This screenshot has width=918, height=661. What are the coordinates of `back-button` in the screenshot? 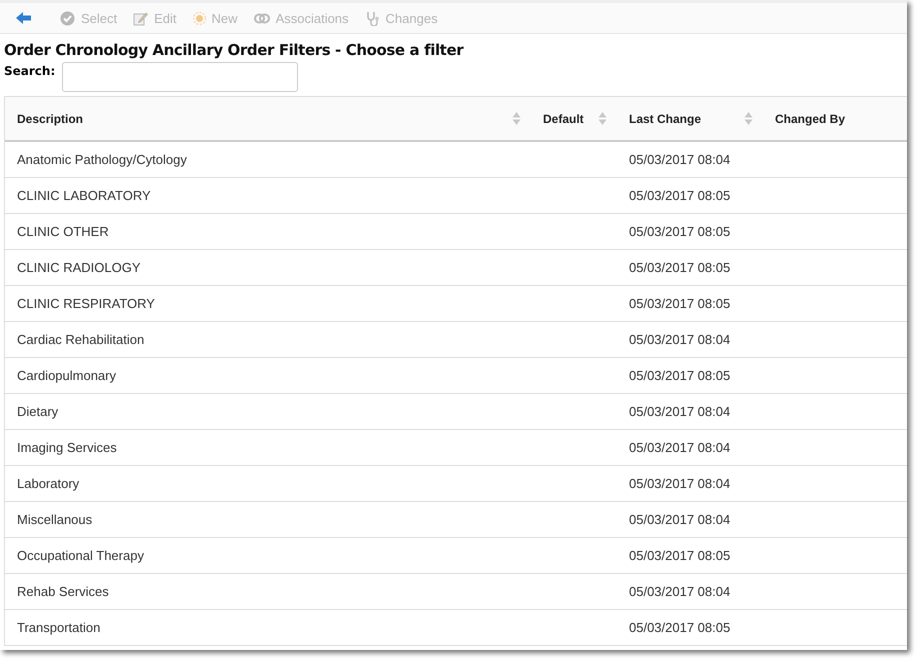 It's located at (24, 18).